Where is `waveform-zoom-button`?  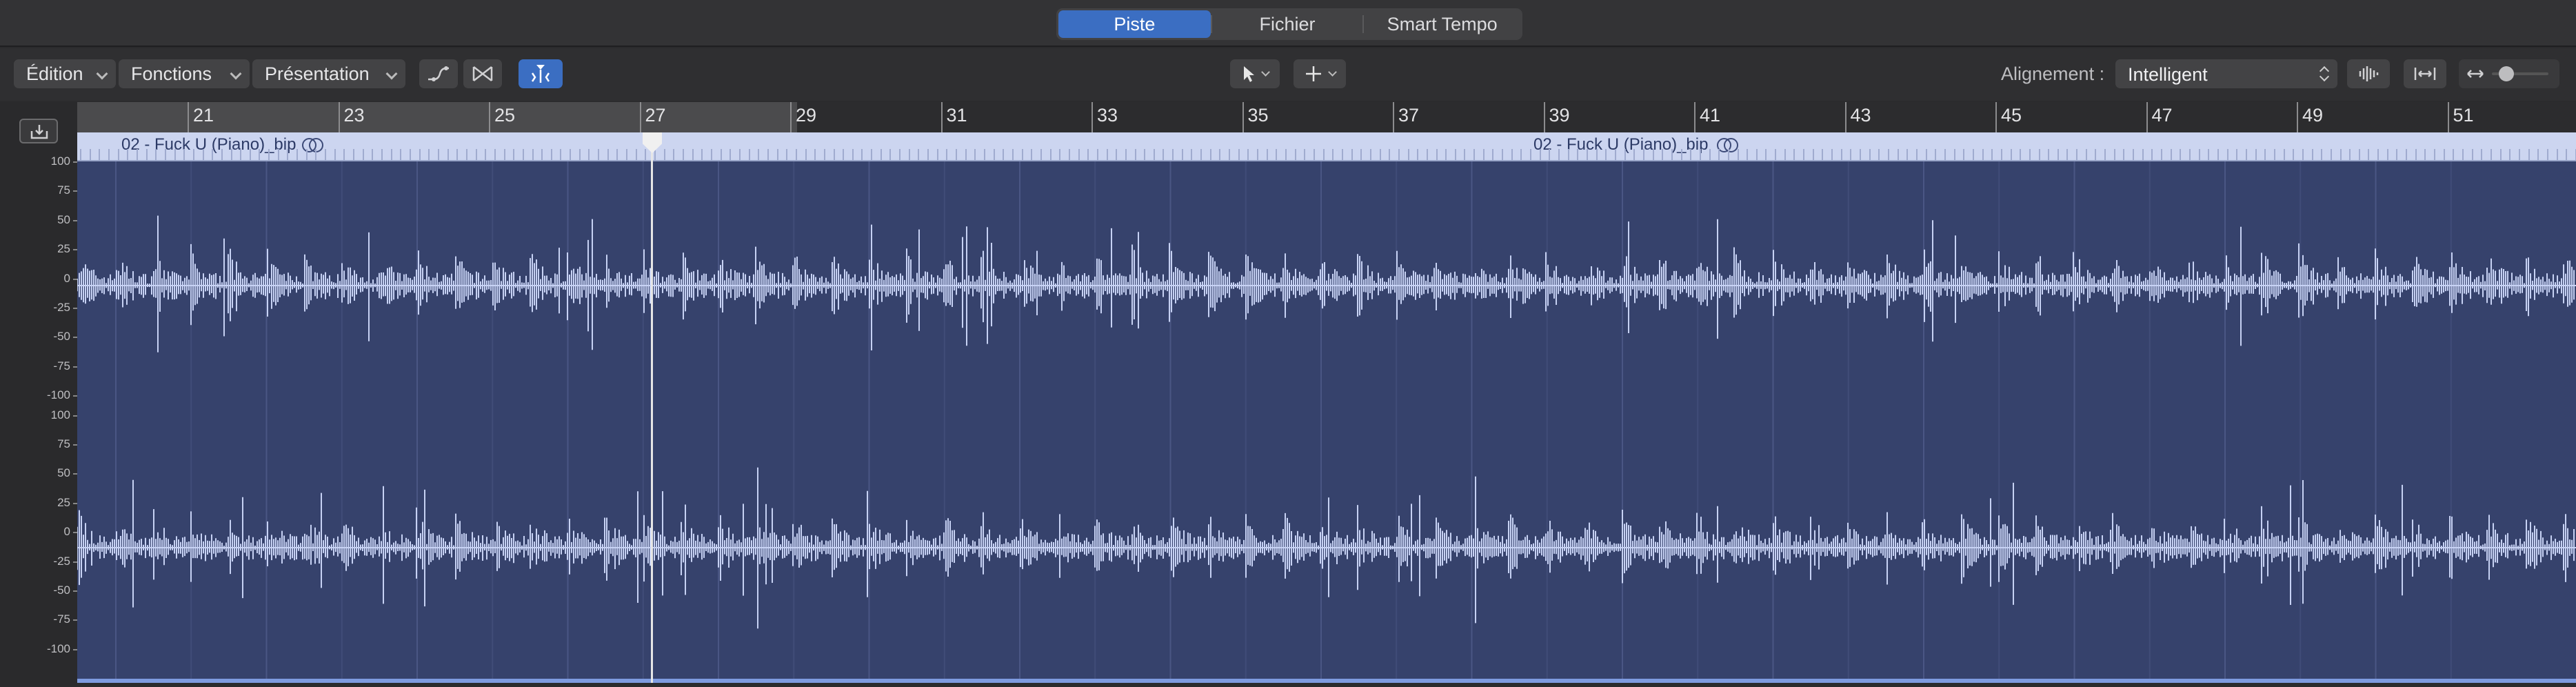 waveform-zoom-button is located at coordinates (2368, 73).